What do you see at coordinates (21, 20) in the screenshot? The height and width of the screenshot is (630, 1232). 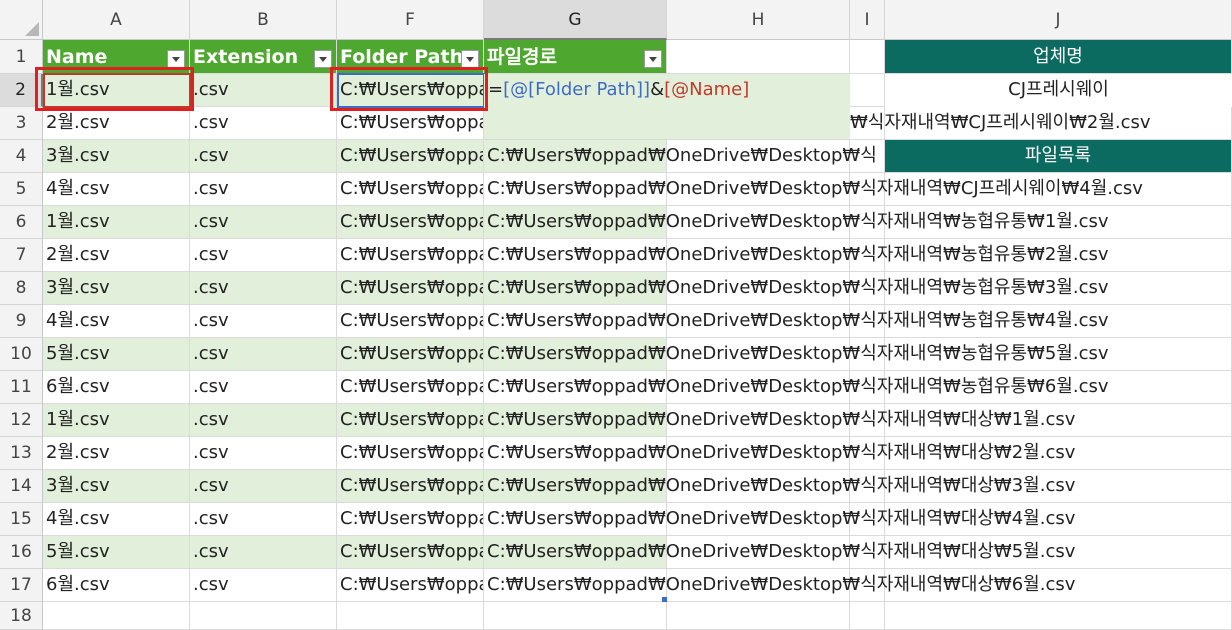 I see `select-all-corner` at bounding box center [21, 20].